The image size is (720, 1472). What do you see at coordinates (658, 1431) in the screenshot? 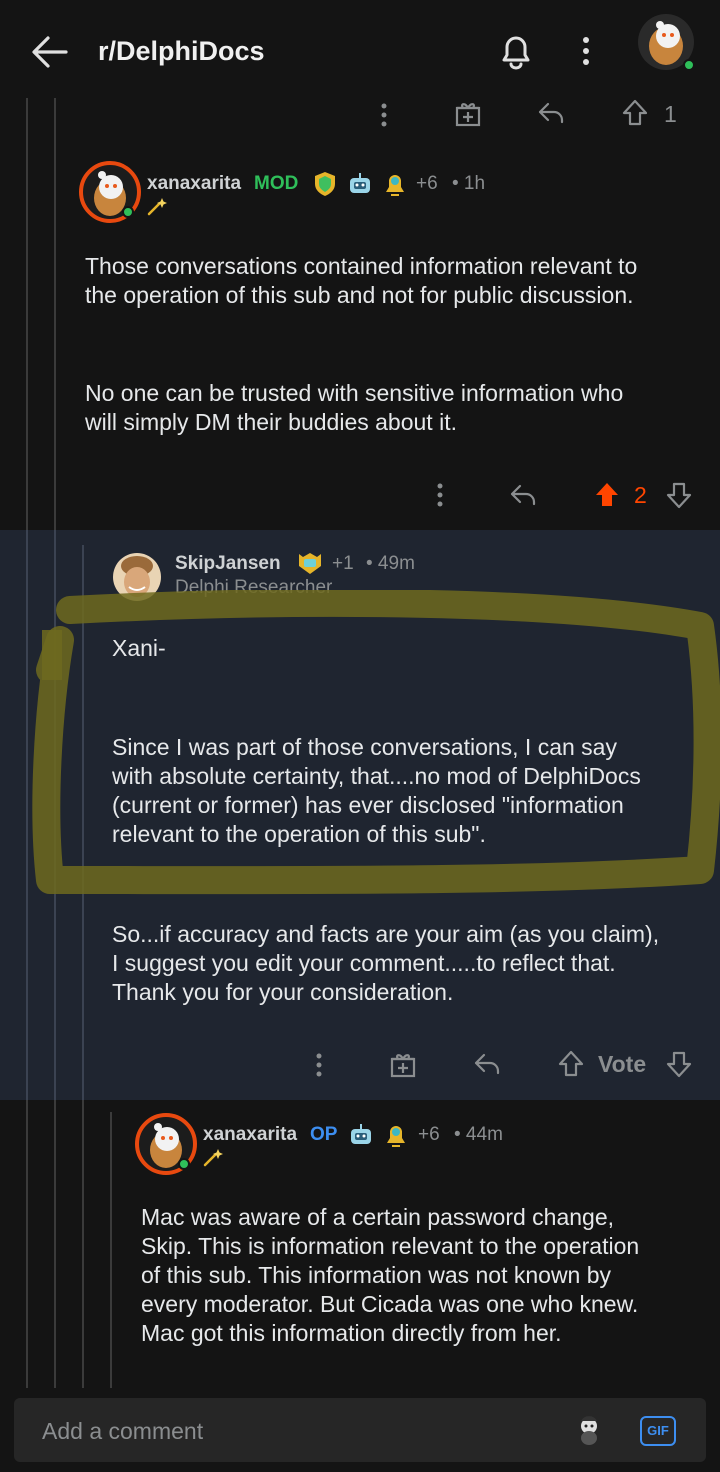
I see `gif-icon: GIF` at bounding box center [658, 1431].